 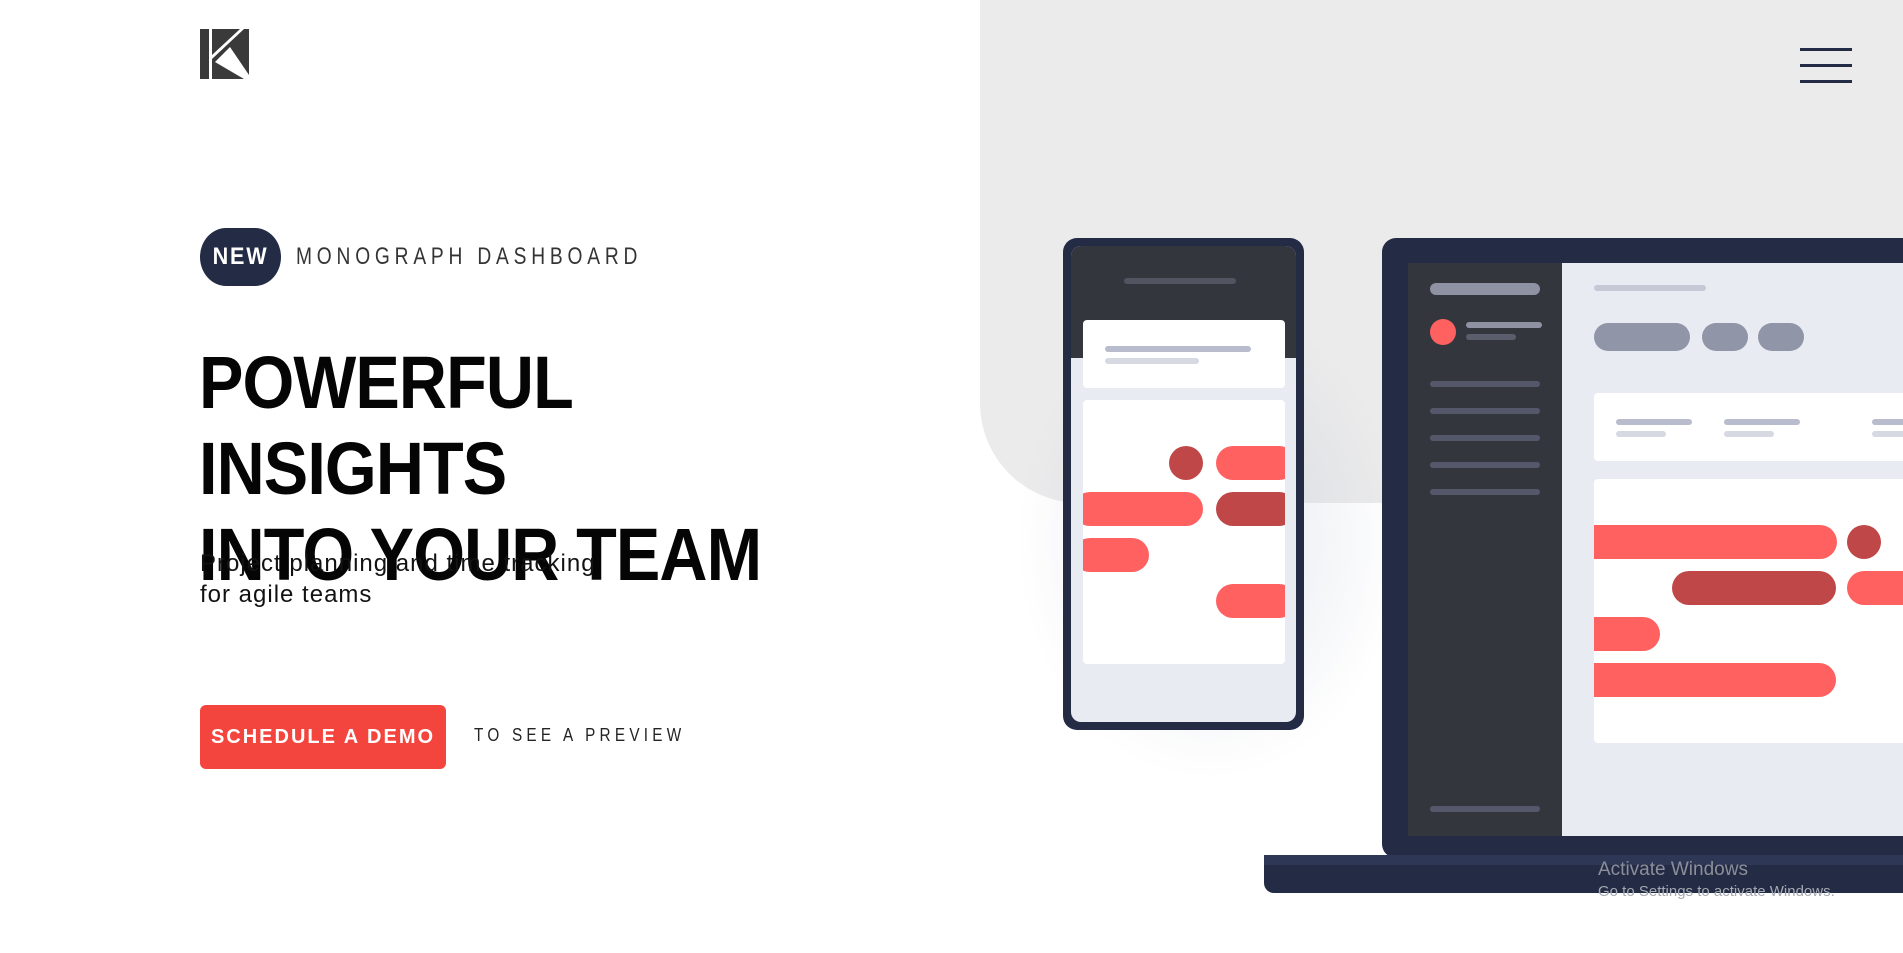 What do you see at coordinates (224, 54) in the screenshot?
I see `logo-k-icon` at bounding box center [224, 54].